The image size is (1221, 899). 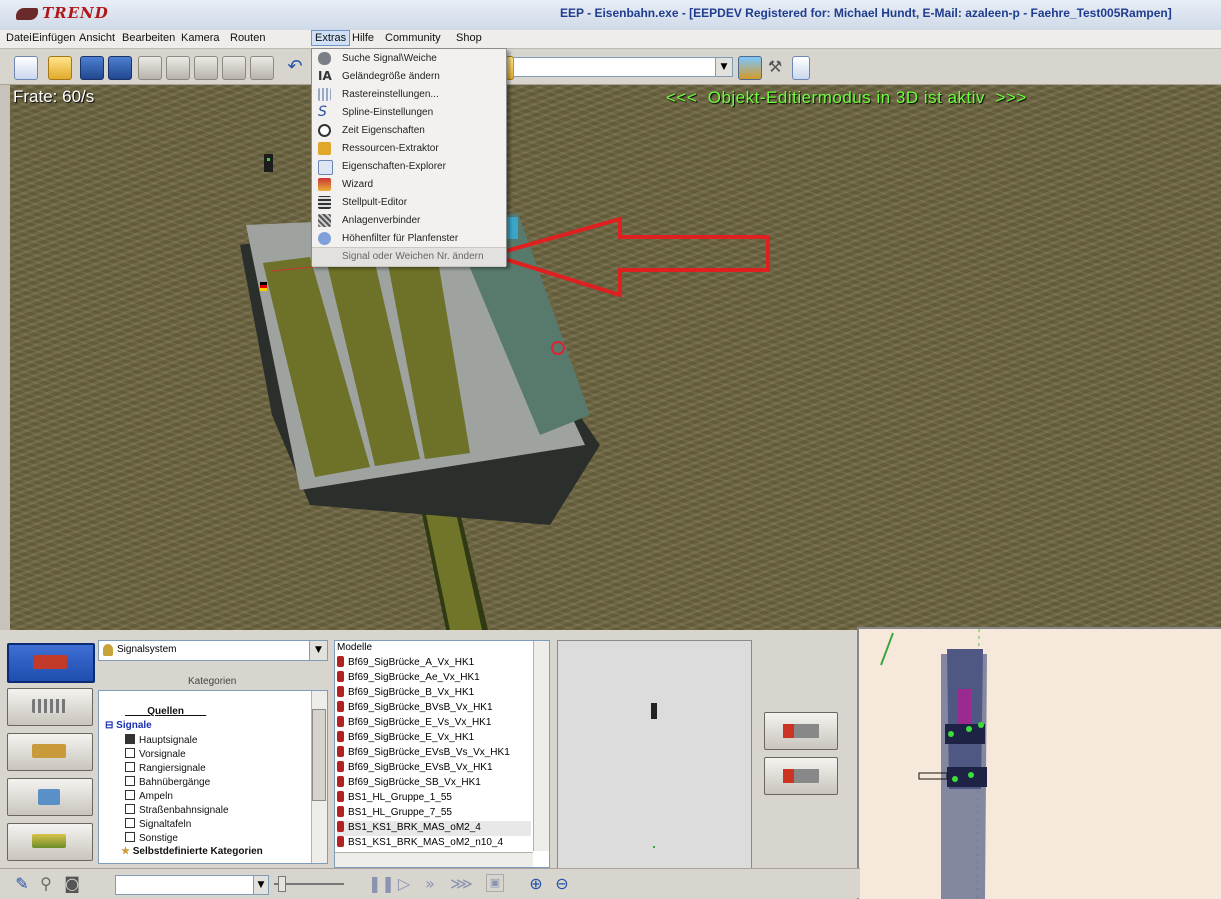 I want to click on models-vscrollbar, so click(x=541, y=746).